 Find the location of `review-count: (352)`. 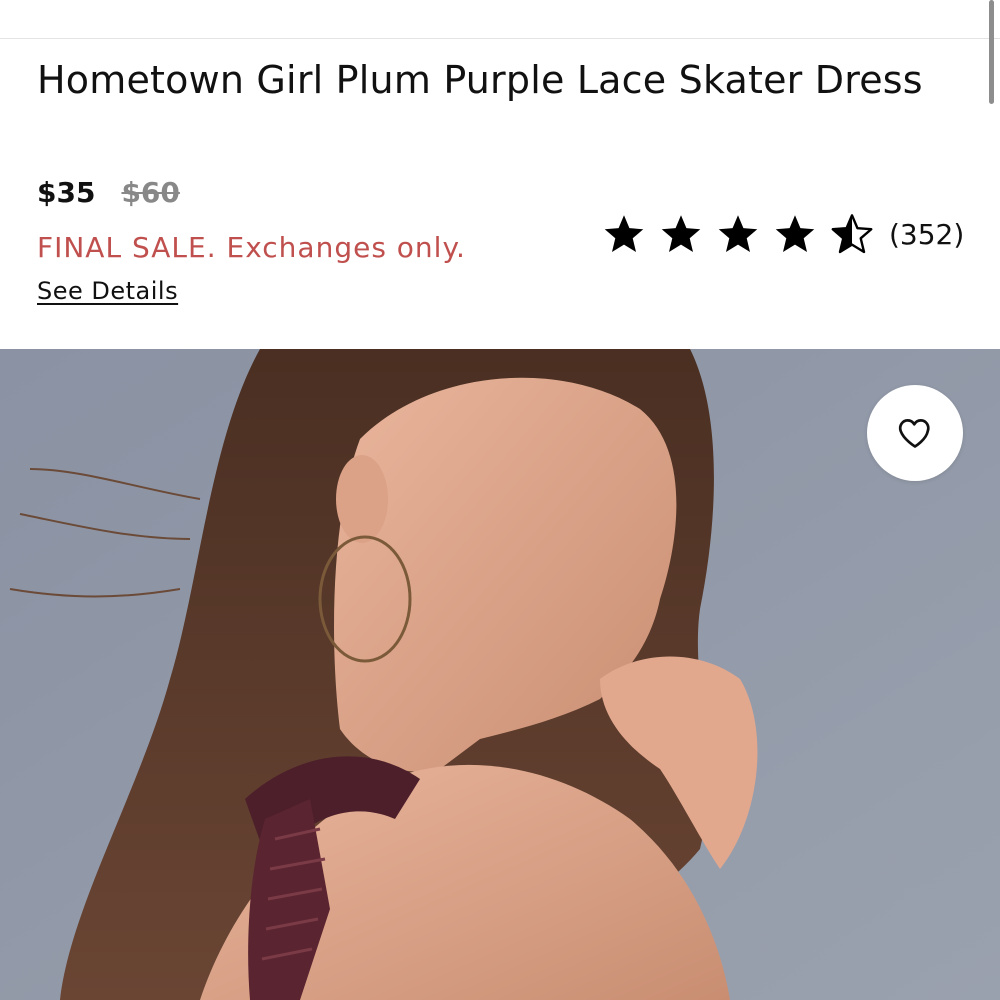

review-count: (352) is located at coordinates (927, 234).